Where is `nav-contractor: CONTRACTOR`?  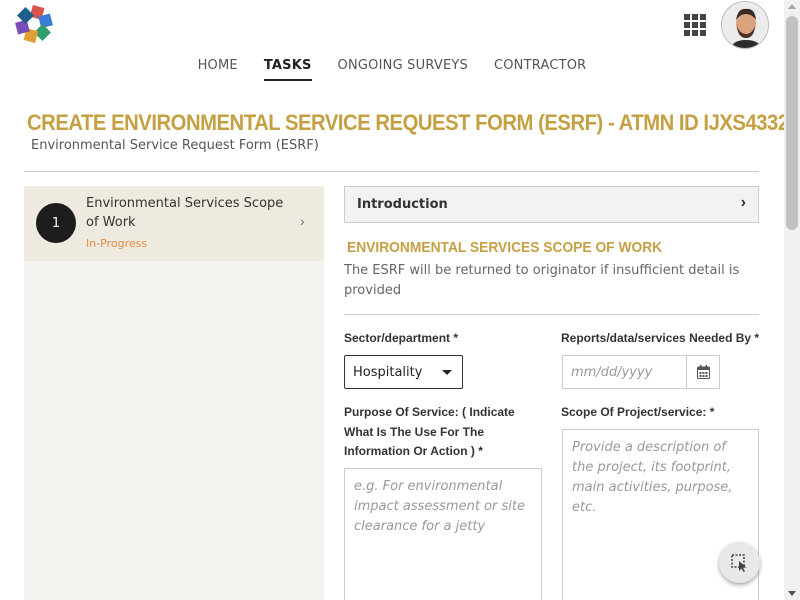 nav-contractor: CONTRACTOR is located at coordinates (540, 69).